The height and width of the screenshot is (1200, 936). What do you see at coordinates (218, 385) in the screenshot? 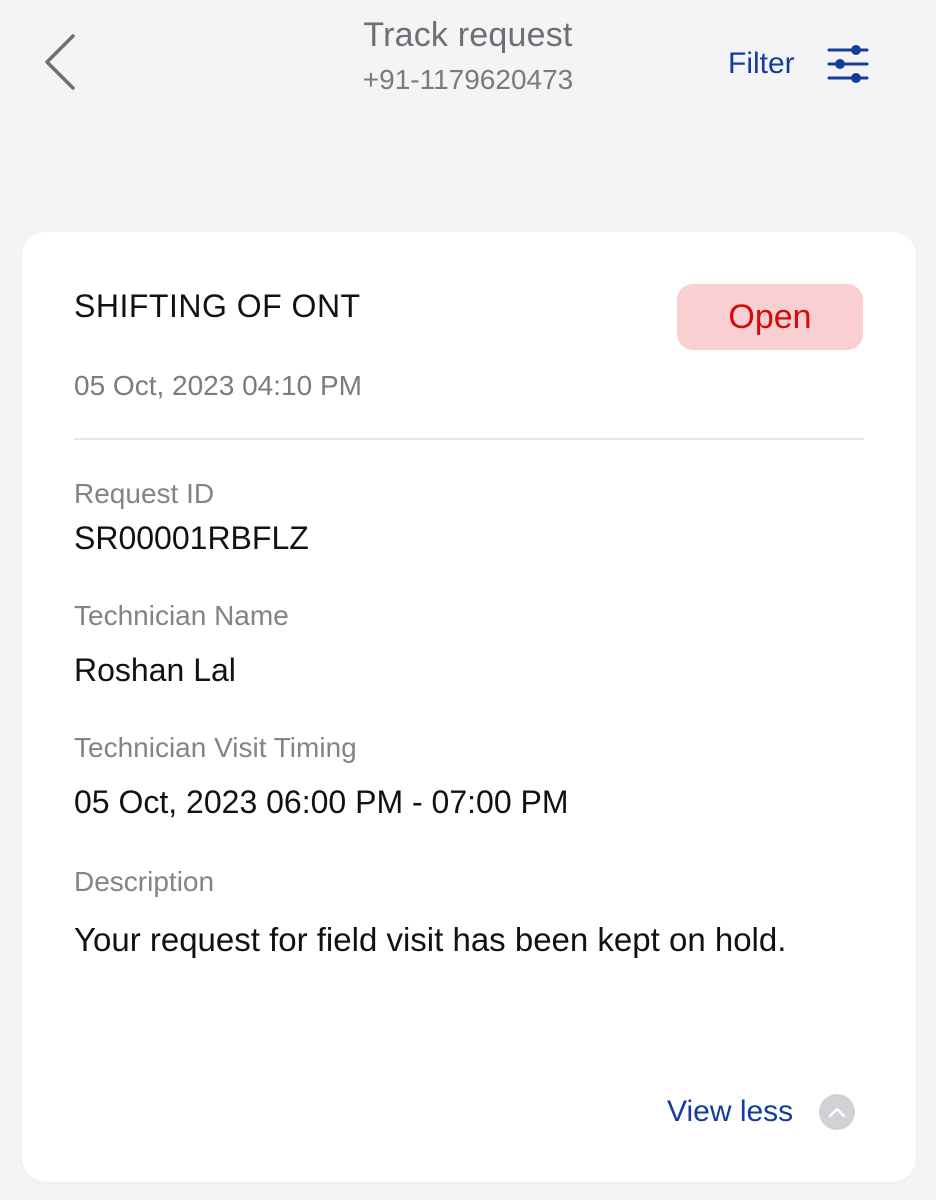
I see `request-date: 05 Oct, 2023 04:10 PM` at bounding box center [218, 385].